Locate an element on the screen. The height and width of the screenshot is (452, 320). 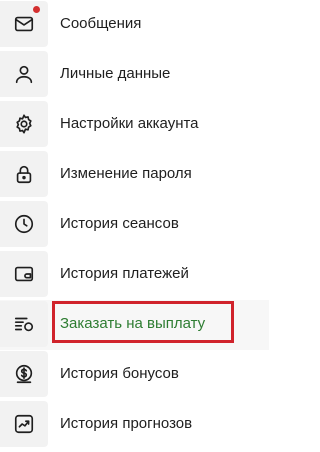
menu-item-label: История бонусов is located at coordinates (119, 373).